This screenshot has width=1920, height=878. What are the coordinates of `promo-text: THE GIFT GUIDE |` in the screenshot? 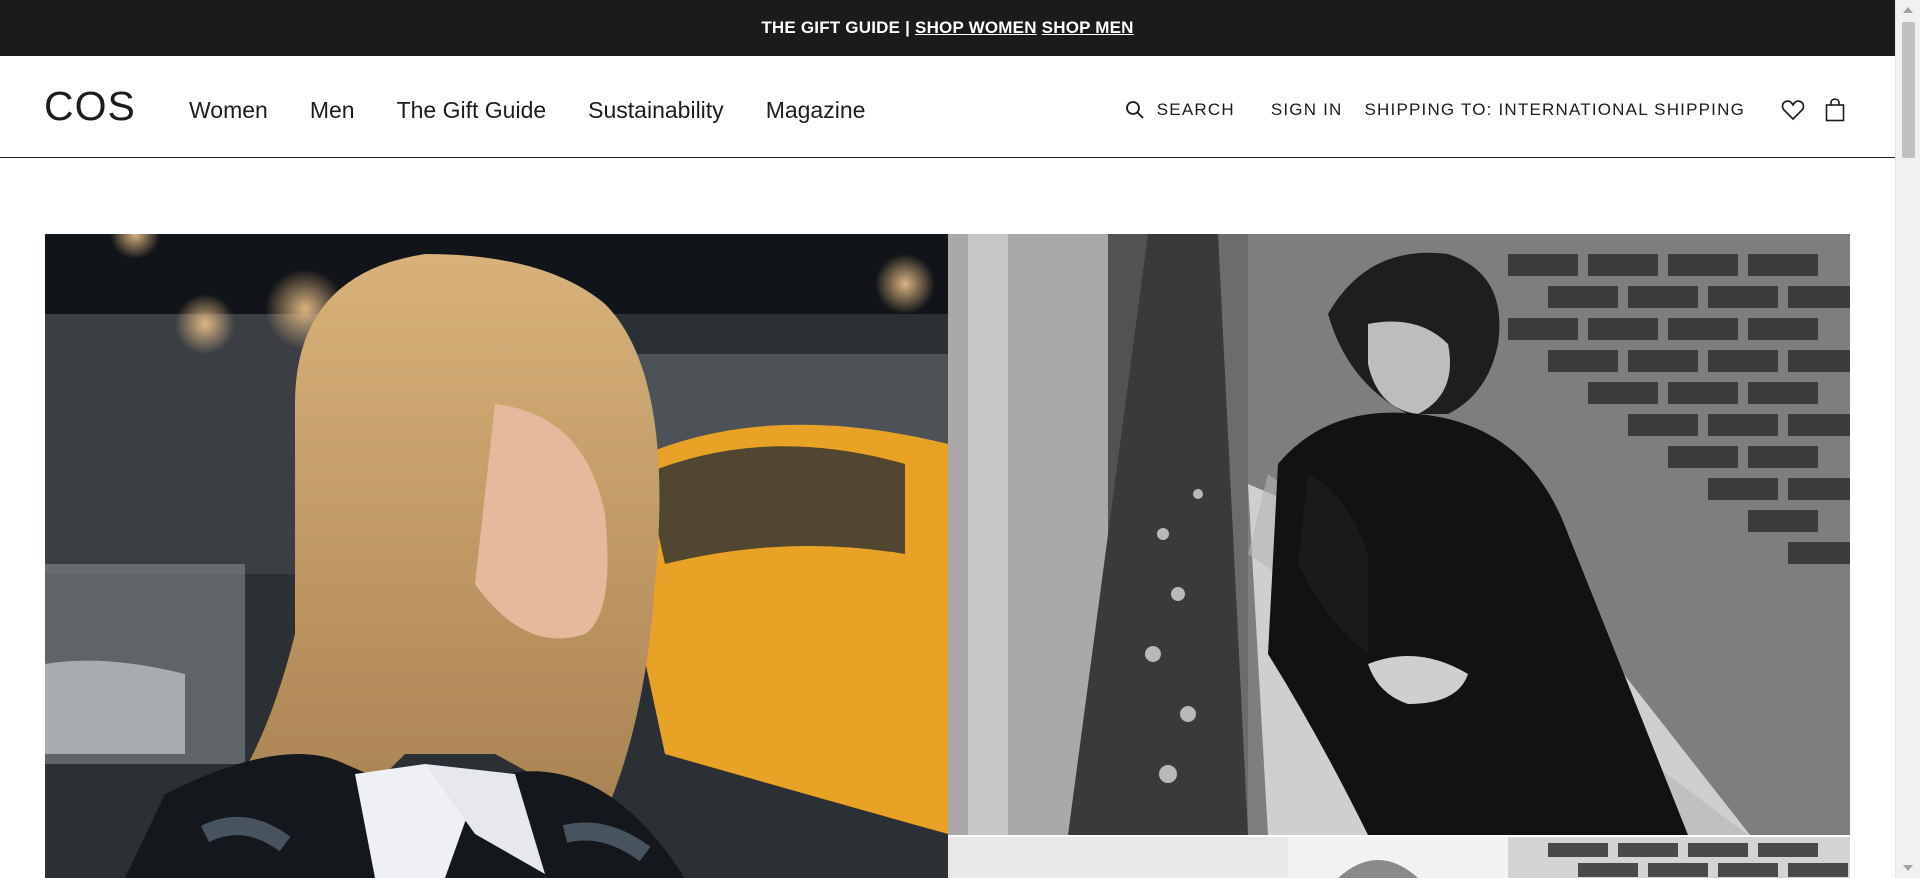 It's located at (836, 27).